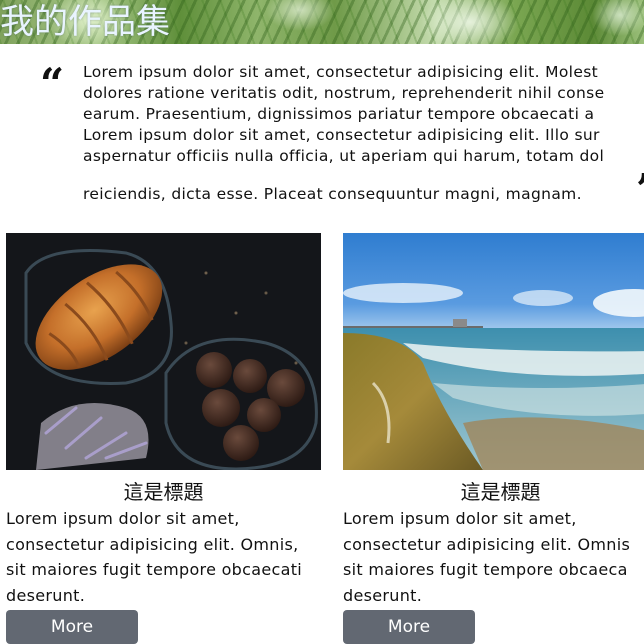 The image size is (644, 644). Describe the element at coordinates (493, 376) in the screenshot. I see `beach-photo-icon` at that location.